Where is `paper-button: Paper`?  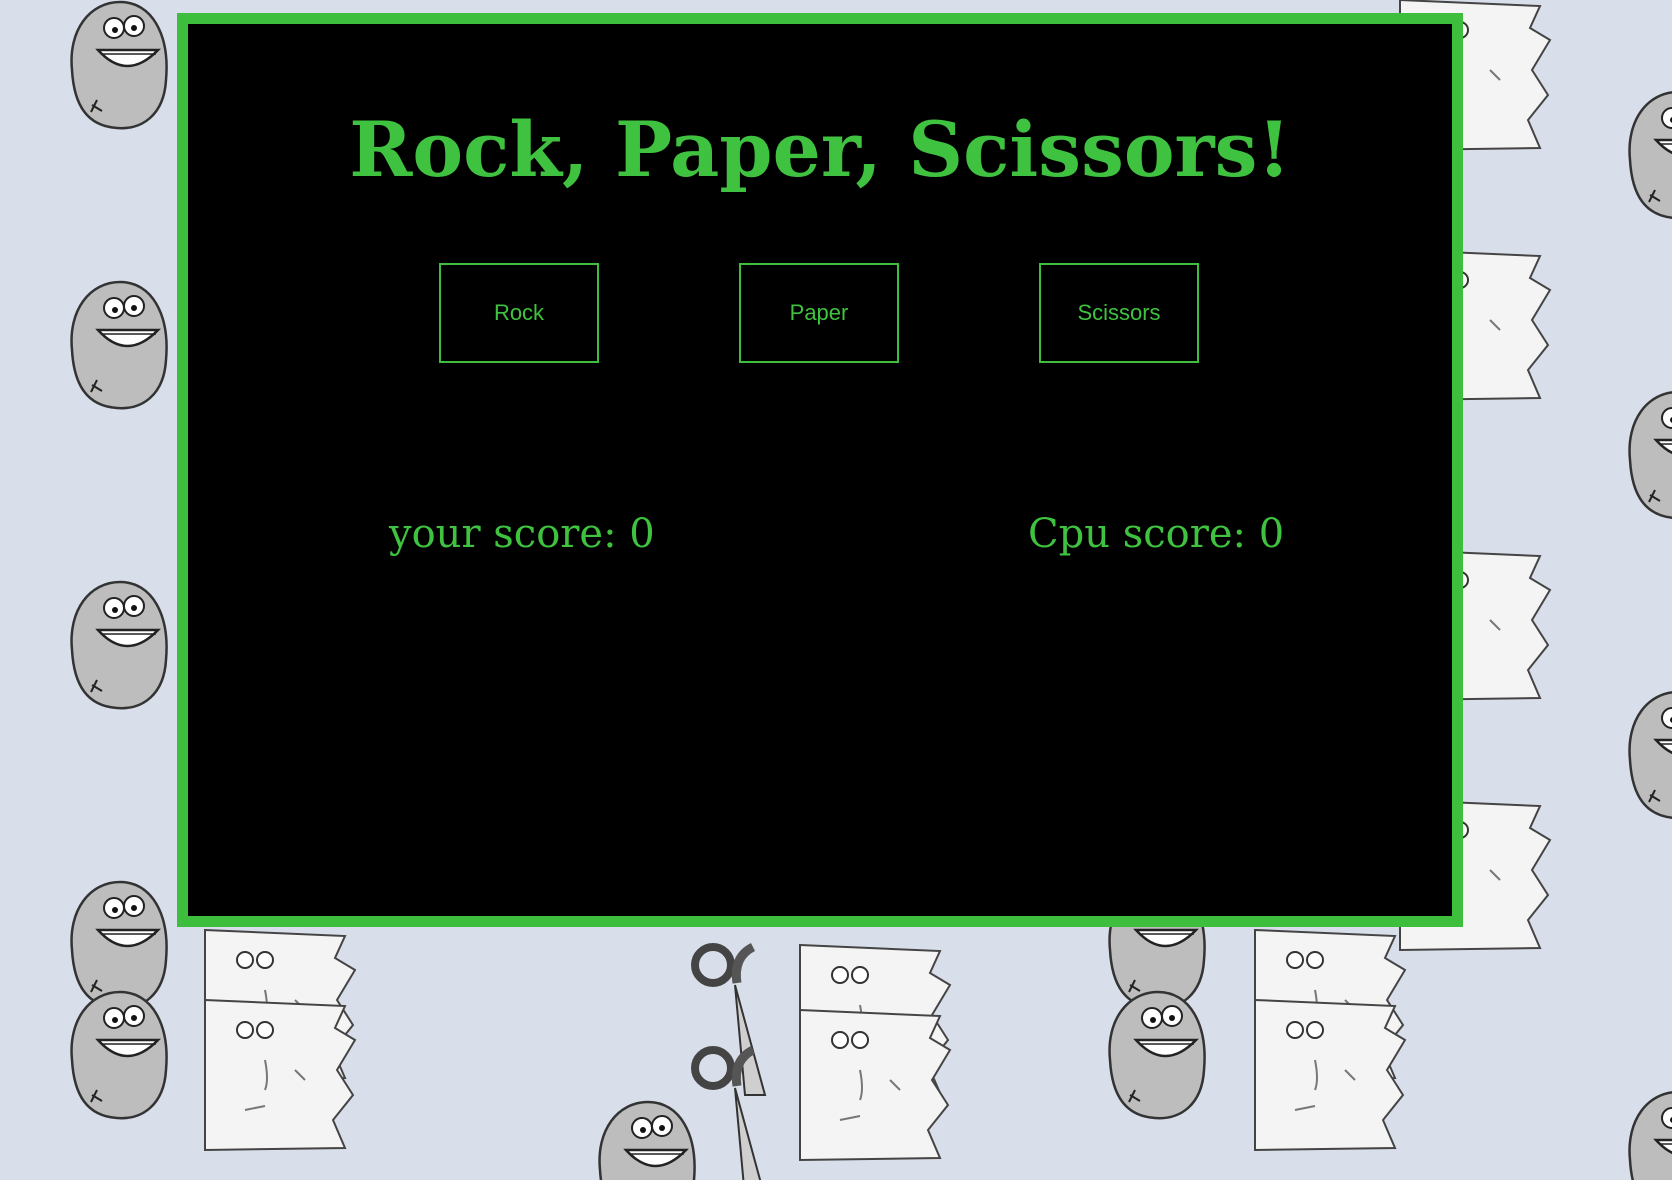
paper-button: Paper is located at coordinates (819, 313).